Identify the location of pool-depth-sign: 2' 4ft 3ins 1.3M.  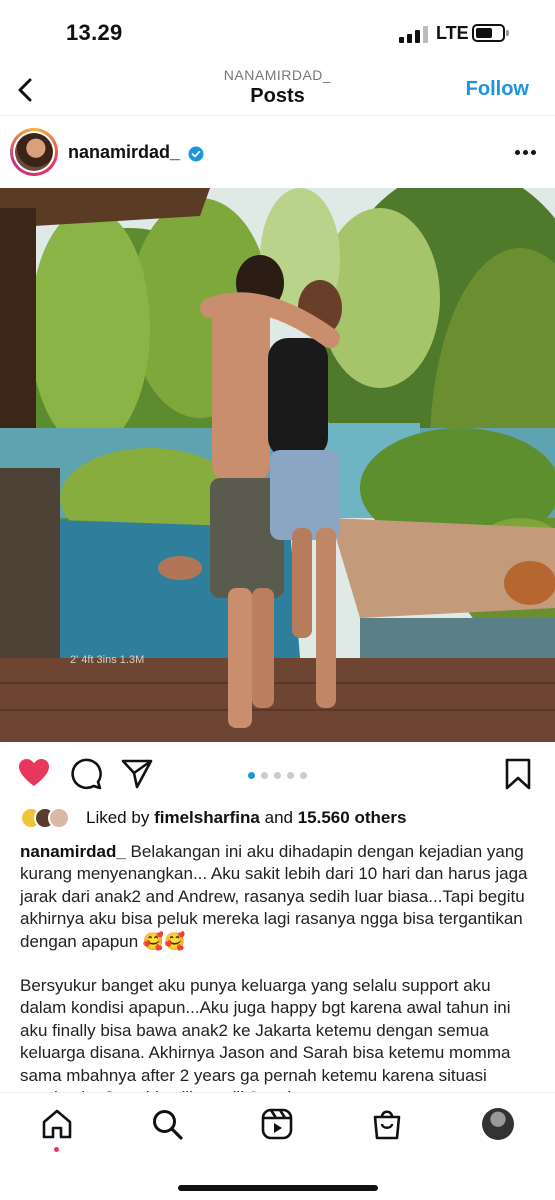
(107, 660).